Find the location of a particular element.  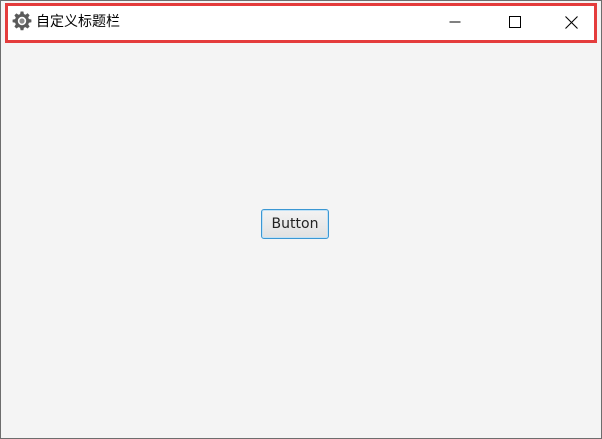

maximize-icon is located at coordinates (515, 22).